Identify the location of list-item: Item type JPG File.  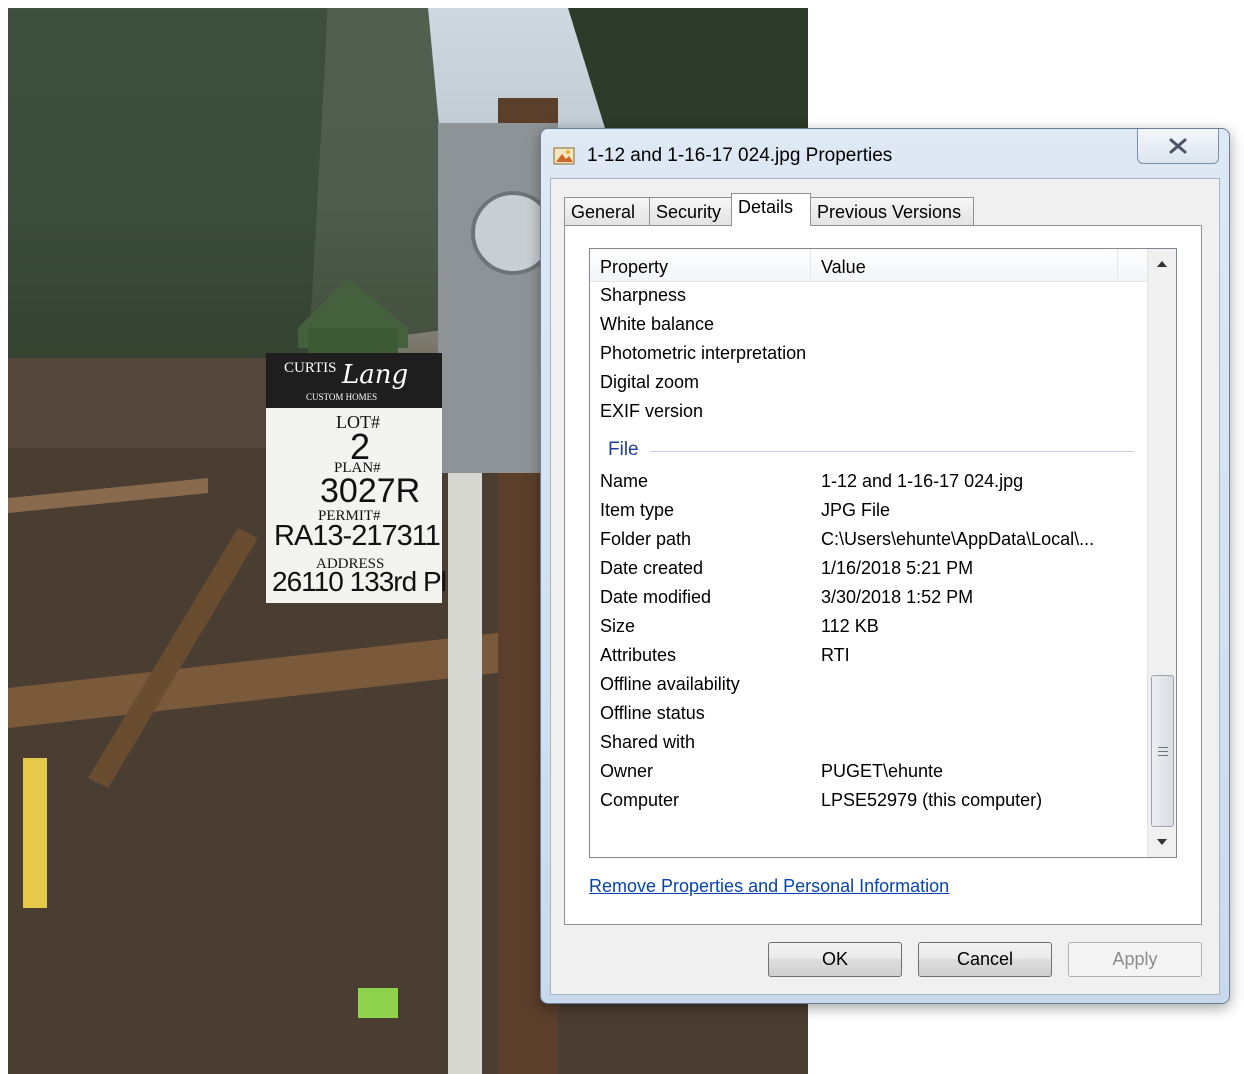
(870, 510).